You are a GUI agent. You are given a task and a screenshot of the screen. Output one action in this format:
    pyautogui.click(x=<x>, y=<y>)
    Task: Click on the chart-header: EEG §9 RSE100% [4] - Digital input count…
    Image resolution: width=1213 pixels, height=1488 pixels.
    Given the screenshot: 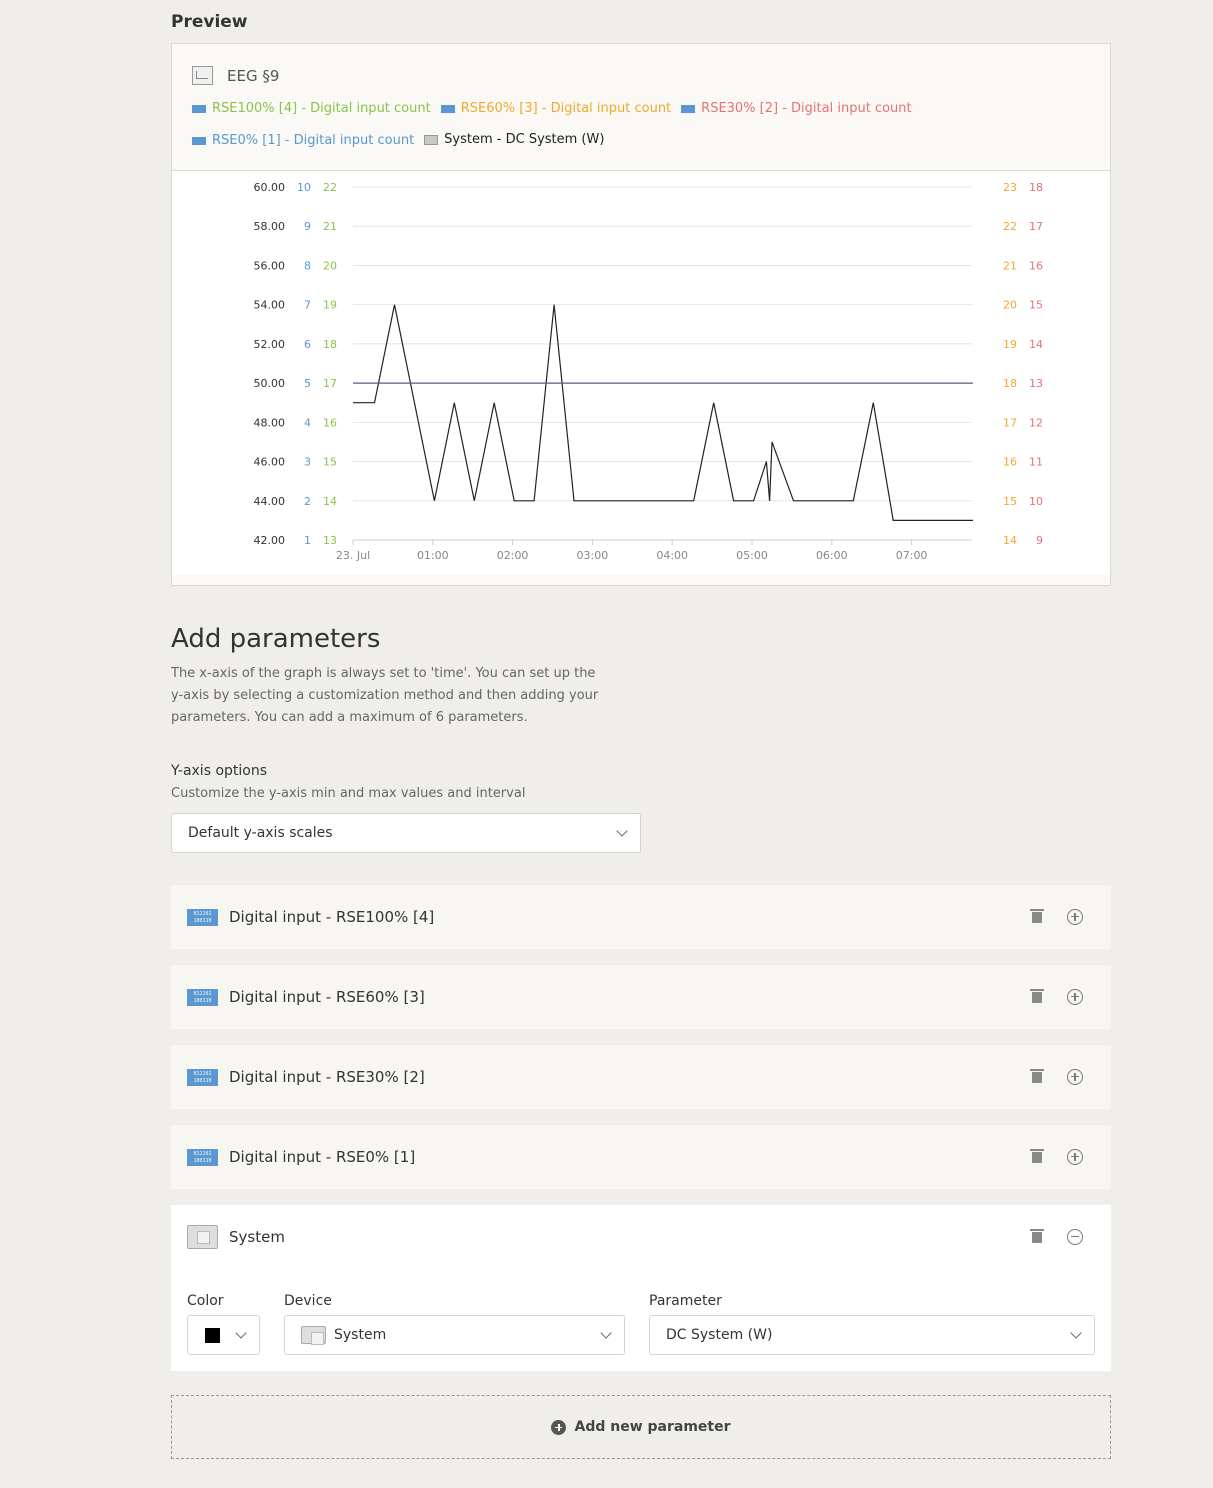 What is the action you would take?
    pyautogui.click(x=641, y=107)
    